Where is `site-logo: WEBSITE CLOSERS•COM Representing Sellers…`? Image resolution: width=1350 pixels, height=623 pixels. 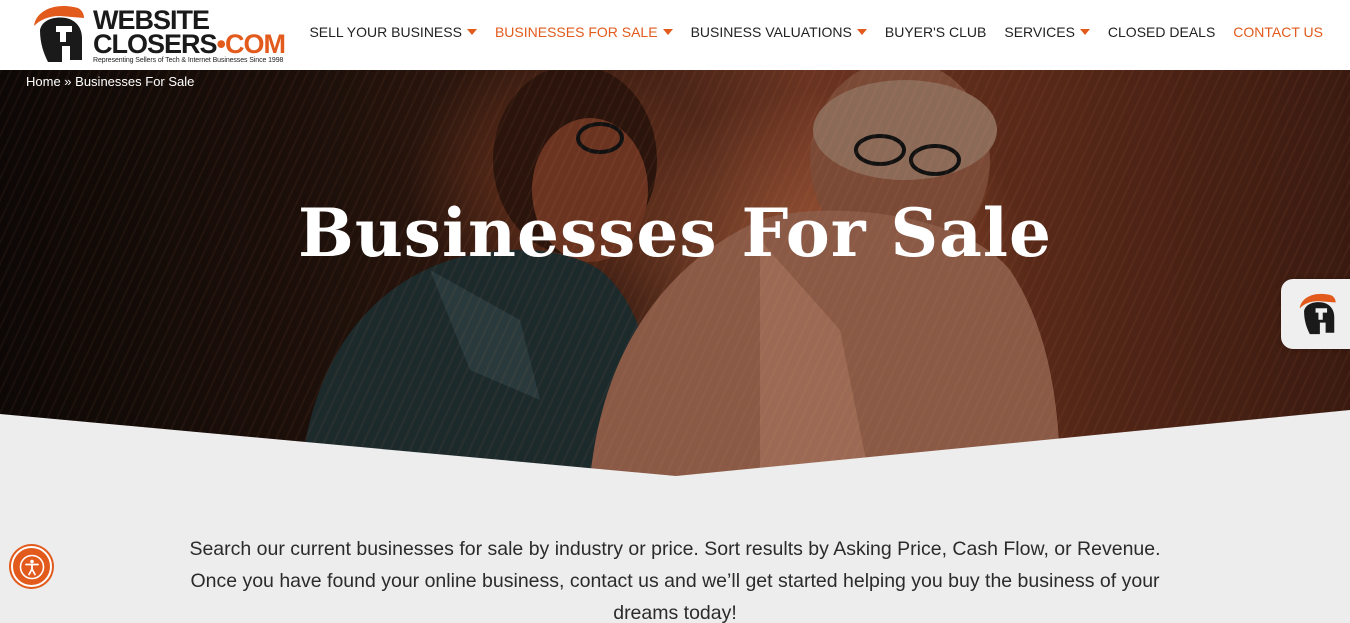
site-logo: WEBSITE CLOSERS•COM Representing Sellers… is located at coordinates (162, 34).